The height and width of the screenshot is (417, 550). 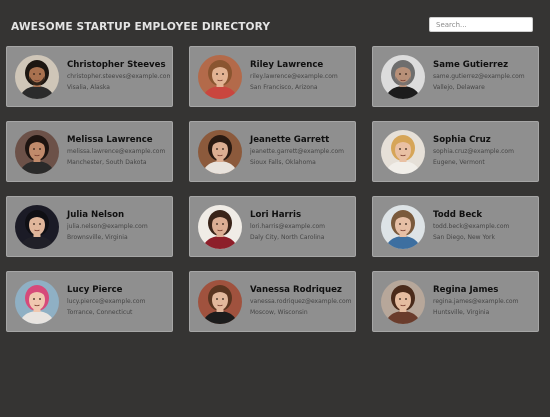 I want to click on employee-email: lucy.pierce@example.com, so click(x=106, y=301).